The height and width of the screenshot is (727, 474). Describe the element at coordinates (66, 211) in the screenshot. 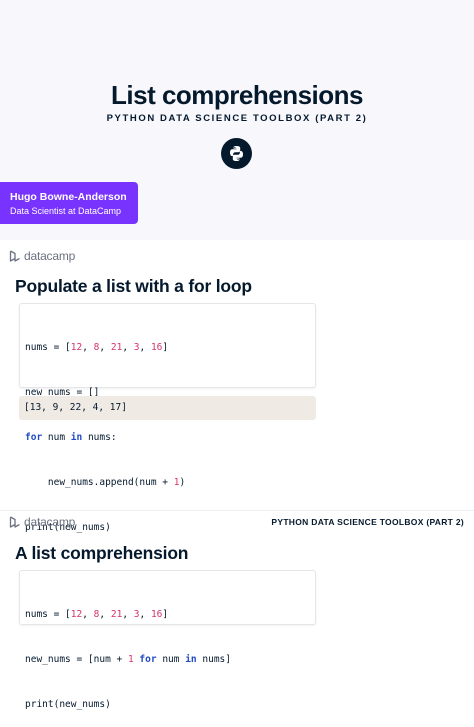

I see `author-role: Data Scientist at DataCamp` at that location.